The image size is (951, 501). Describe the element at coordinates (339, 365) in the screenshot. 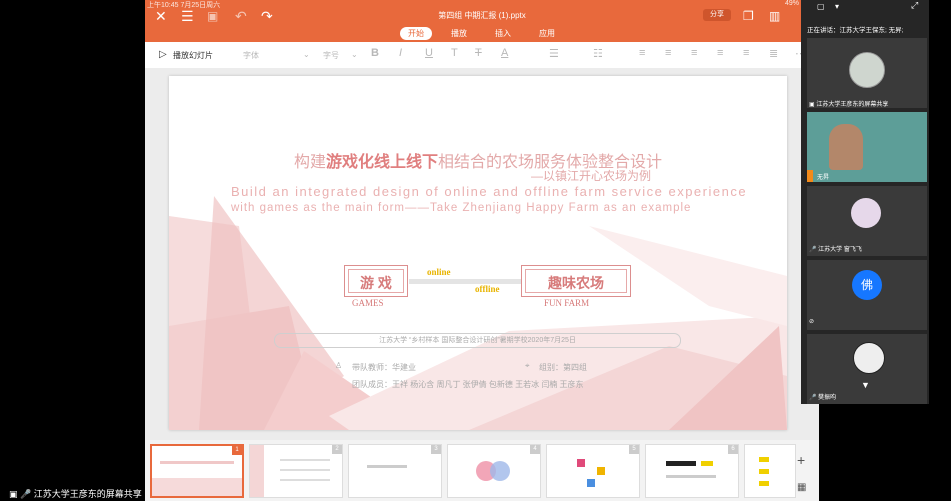

I see `person-icon: ♙` at that location.